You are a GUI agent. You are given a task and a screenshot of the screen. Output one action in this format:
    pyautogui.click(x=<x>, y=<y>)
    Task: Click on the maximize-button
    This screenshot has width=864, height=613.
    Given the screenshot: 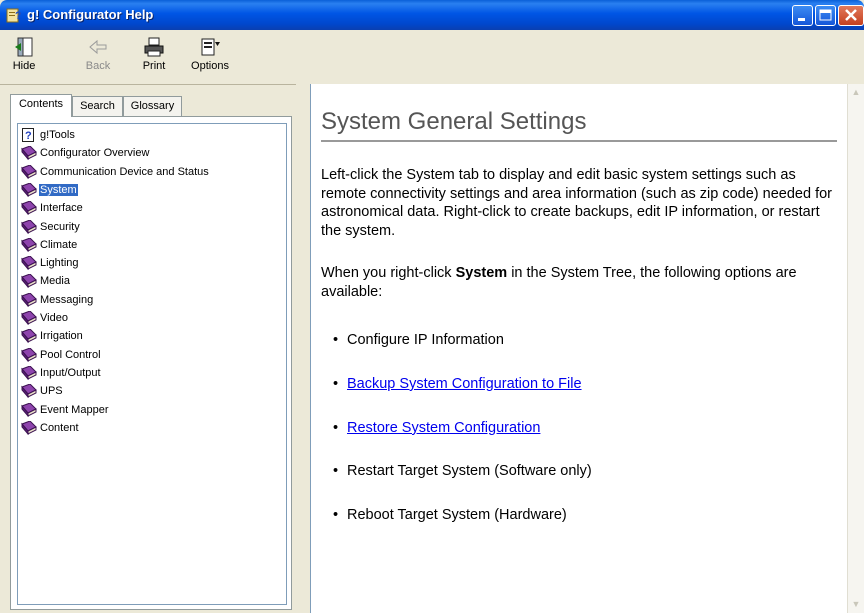 What is the action you would take?
    pyautogui.click(x=825, y=15)
    